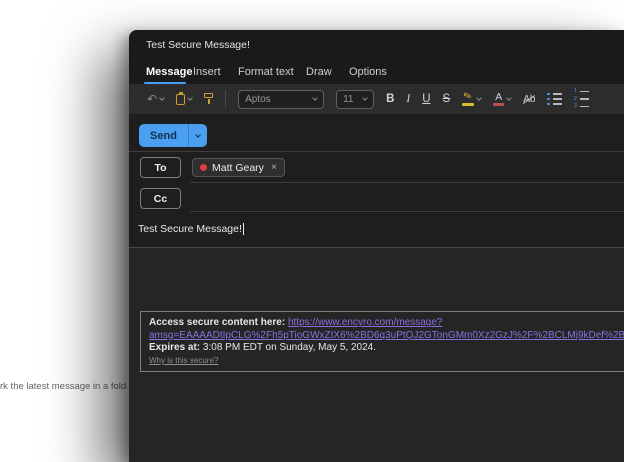  What do you see at coordinates (554, 99) in the screenshot?
I see `bullet-list-button` at bounding box center [554, 99].